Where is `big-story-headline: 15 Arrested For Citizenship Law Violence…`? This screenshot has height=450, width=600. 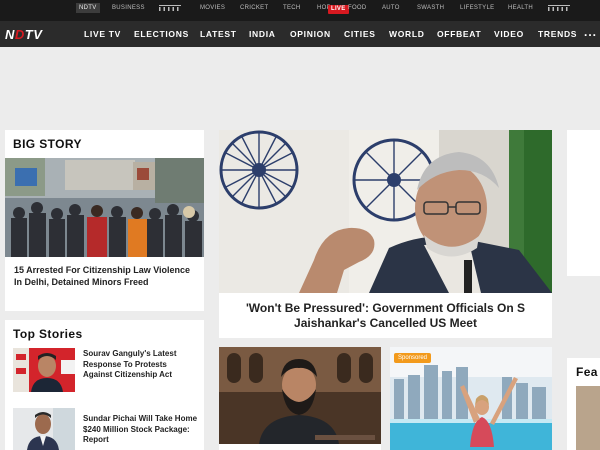 big-story-headline: 15 Arrested For Citizenship Law Violence… is located at coordinates (105, 276).